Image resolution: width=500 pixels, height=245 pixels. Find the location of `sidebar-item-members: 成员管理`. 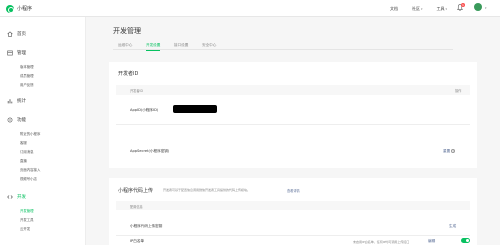

sidebar-item-members: 成员管理 is located at coordinates (27, 75).